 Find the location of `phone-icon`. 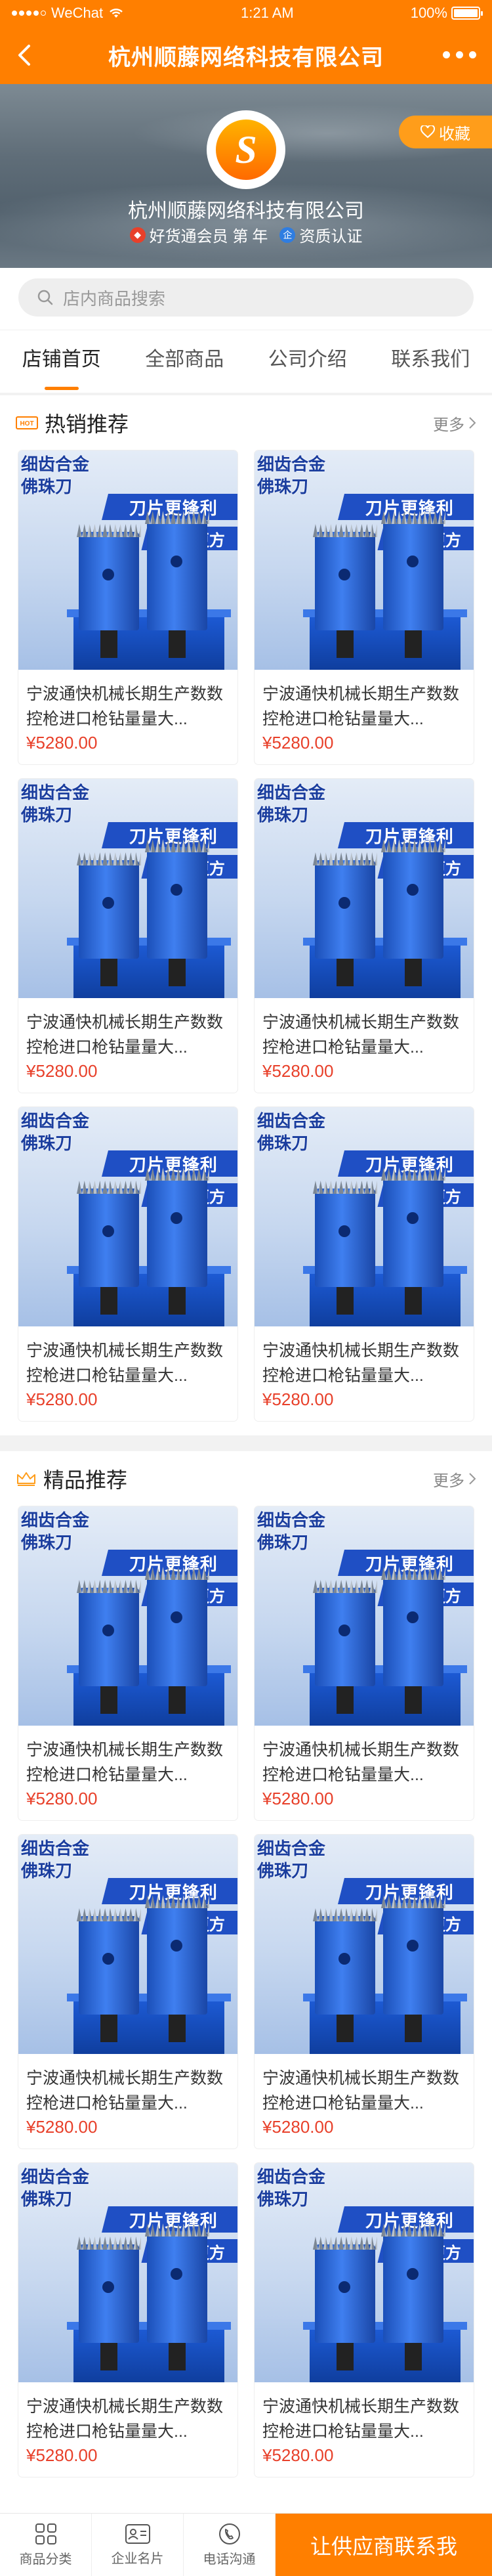

phone-icon is located at coordinates (229, 2534).